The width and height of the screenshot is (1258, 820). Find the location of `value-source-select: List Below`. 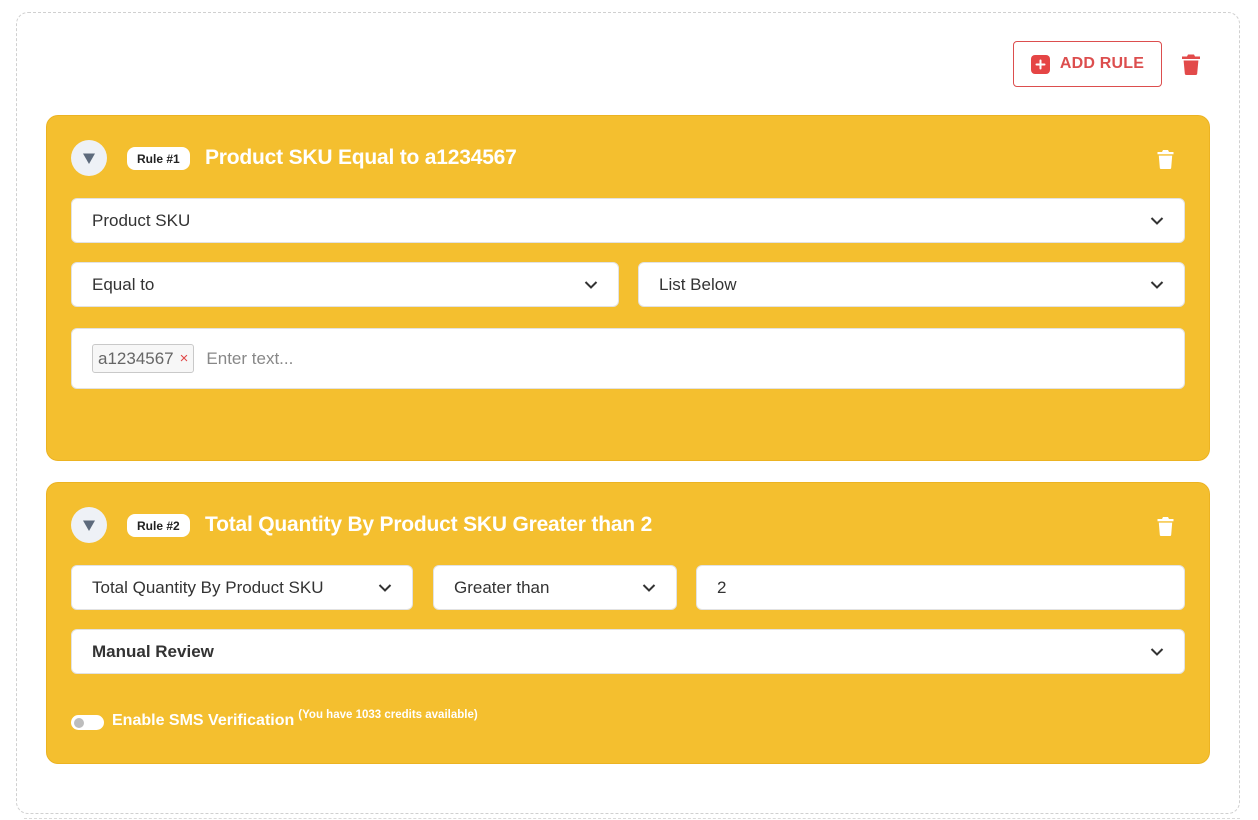

value-source-select: List Below is located at coordinates (911, 284).